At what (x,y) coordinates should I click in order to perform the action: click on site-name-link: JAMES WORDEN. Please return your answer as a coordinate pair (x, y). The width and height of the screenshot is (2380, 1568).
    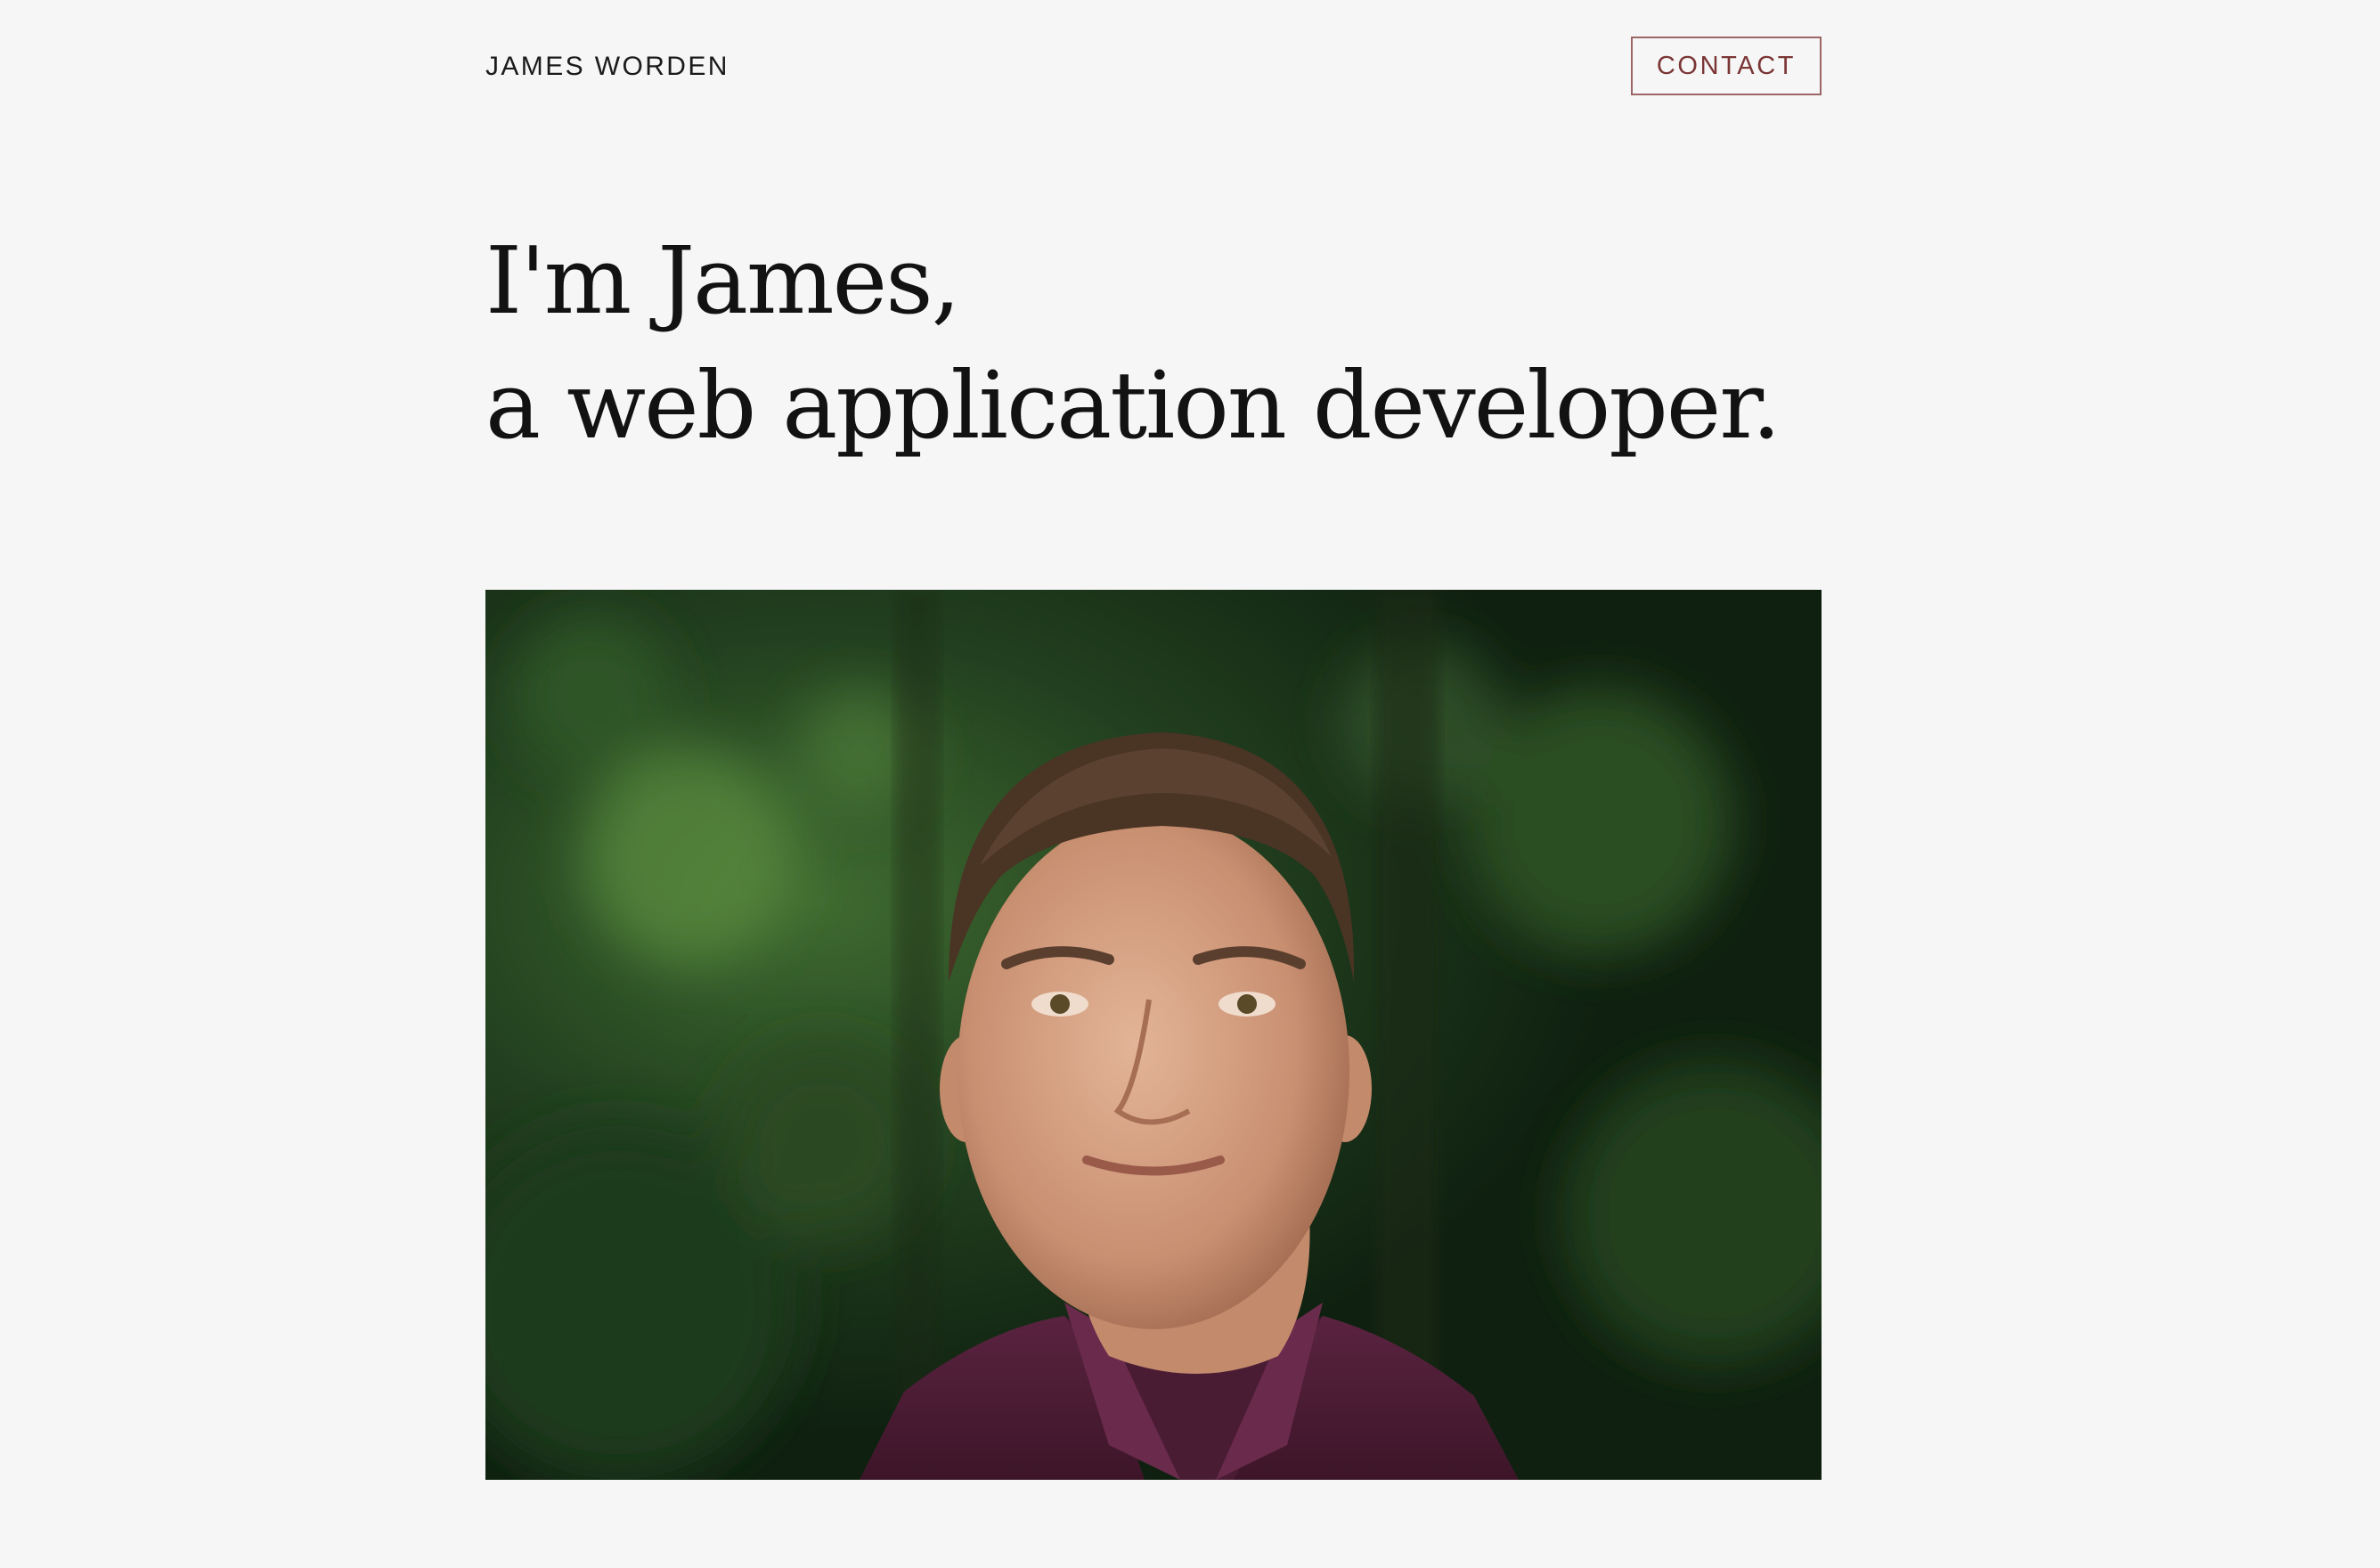
    Looking at the image, I should click on (607, 67).